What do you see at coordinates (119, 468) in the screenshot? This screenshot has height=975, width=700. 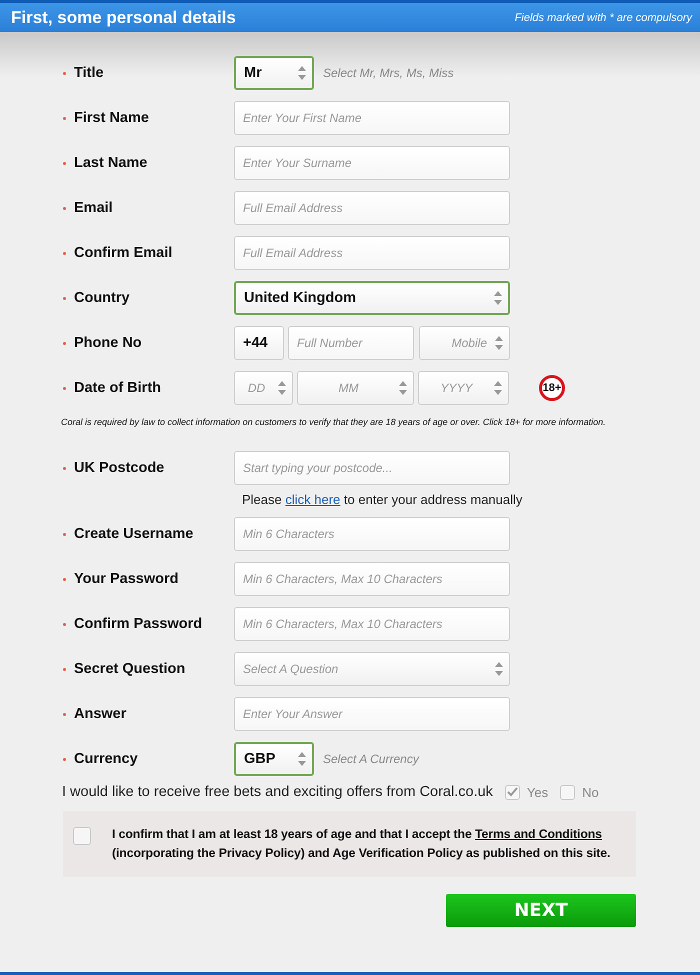 I see `field-label: UK Postcode` at bounding box center [119, 468].